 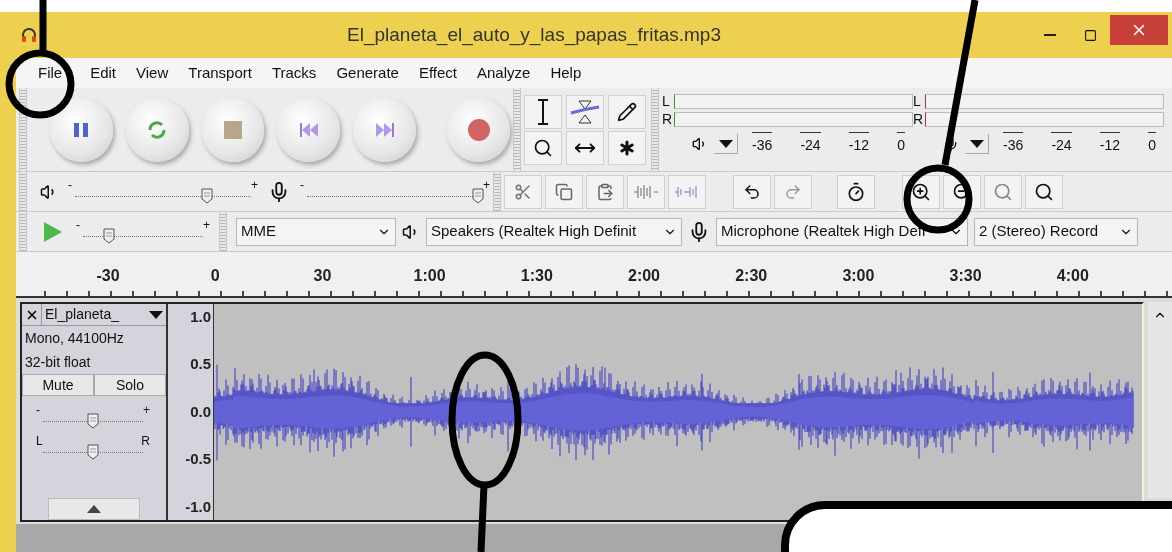 What do you see at coordinates (130, 385) in the screenshot?
I see `track-button: Solo` at bounding box center [130, 385].